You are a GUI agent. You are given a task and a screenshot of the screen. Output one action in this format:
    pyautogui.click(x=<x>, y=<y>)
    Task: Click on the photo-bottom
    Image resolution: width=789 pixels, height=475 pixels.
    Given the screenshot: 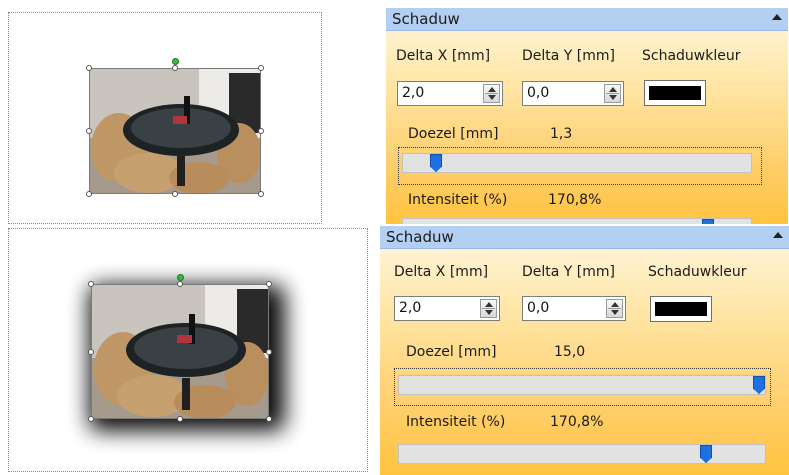 What is the action you would take?
    pyautogui.click(x=180, y=351)
    